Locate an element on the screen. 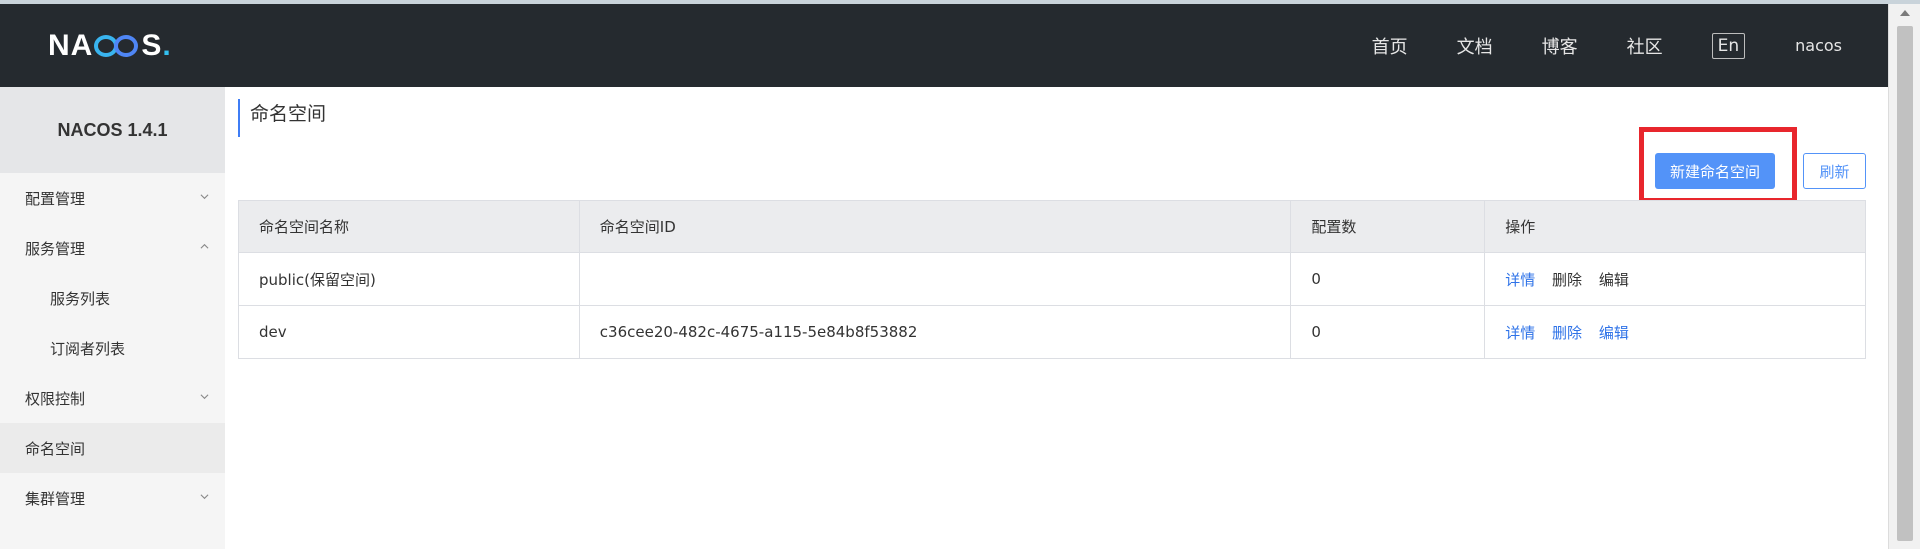 The height and width of the screenshot is (549, 1920). version-label: NACOS 1.4.1 is located at coordinates (112, 130).